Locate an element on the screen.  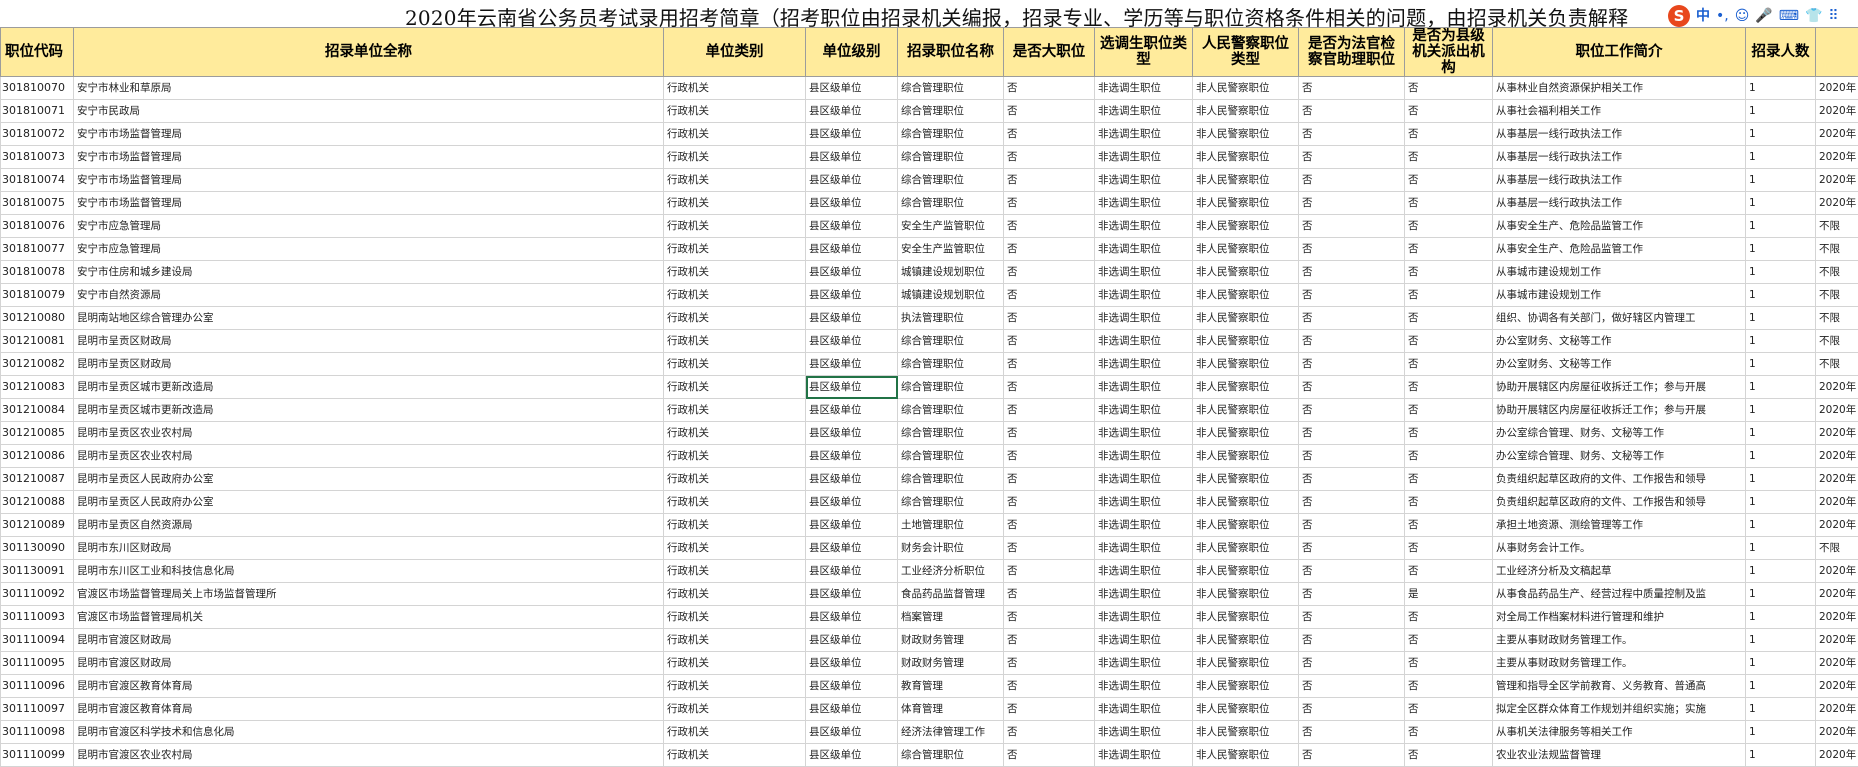
table-cell: 301810076 is located at coordinates (37, 226).